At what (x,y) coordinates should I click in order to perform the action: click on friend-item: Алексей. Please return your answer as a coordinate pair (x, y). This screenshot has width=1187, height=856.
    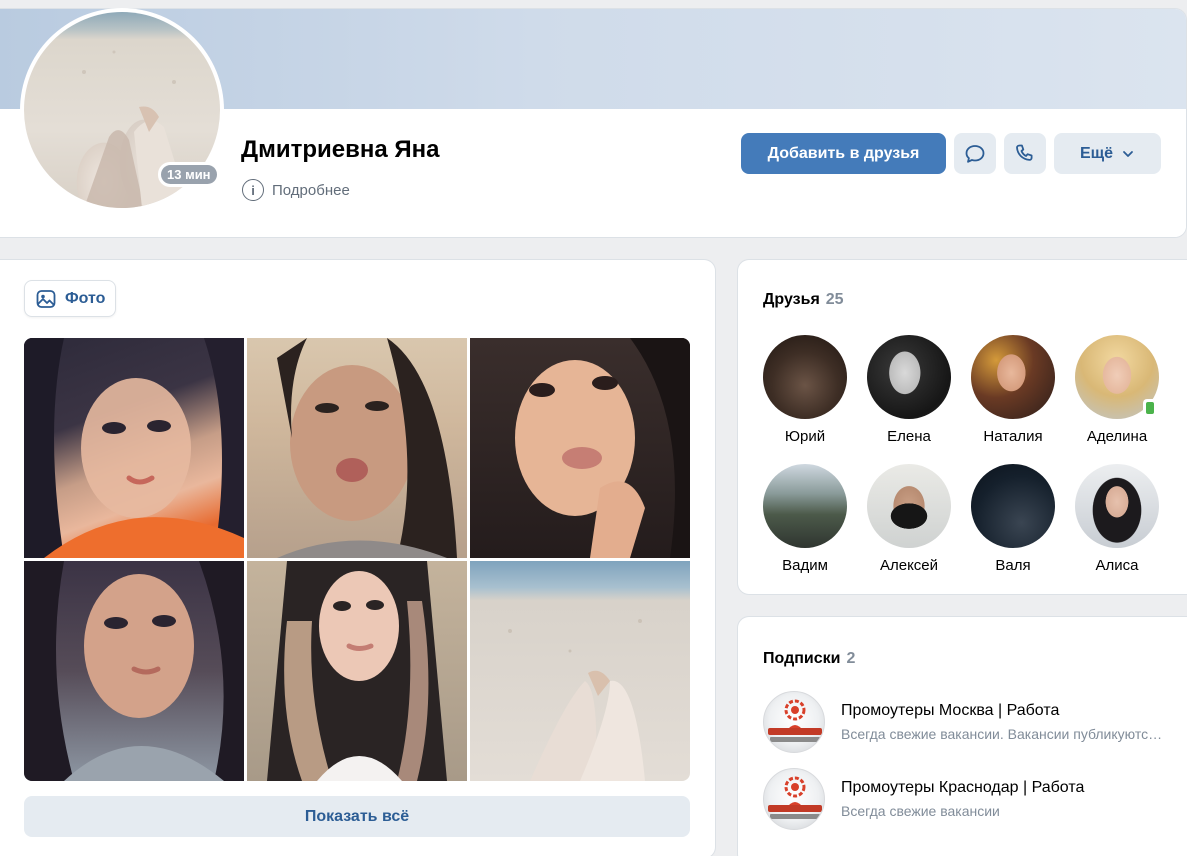
    Looking at the image, I should click on (909, 519).